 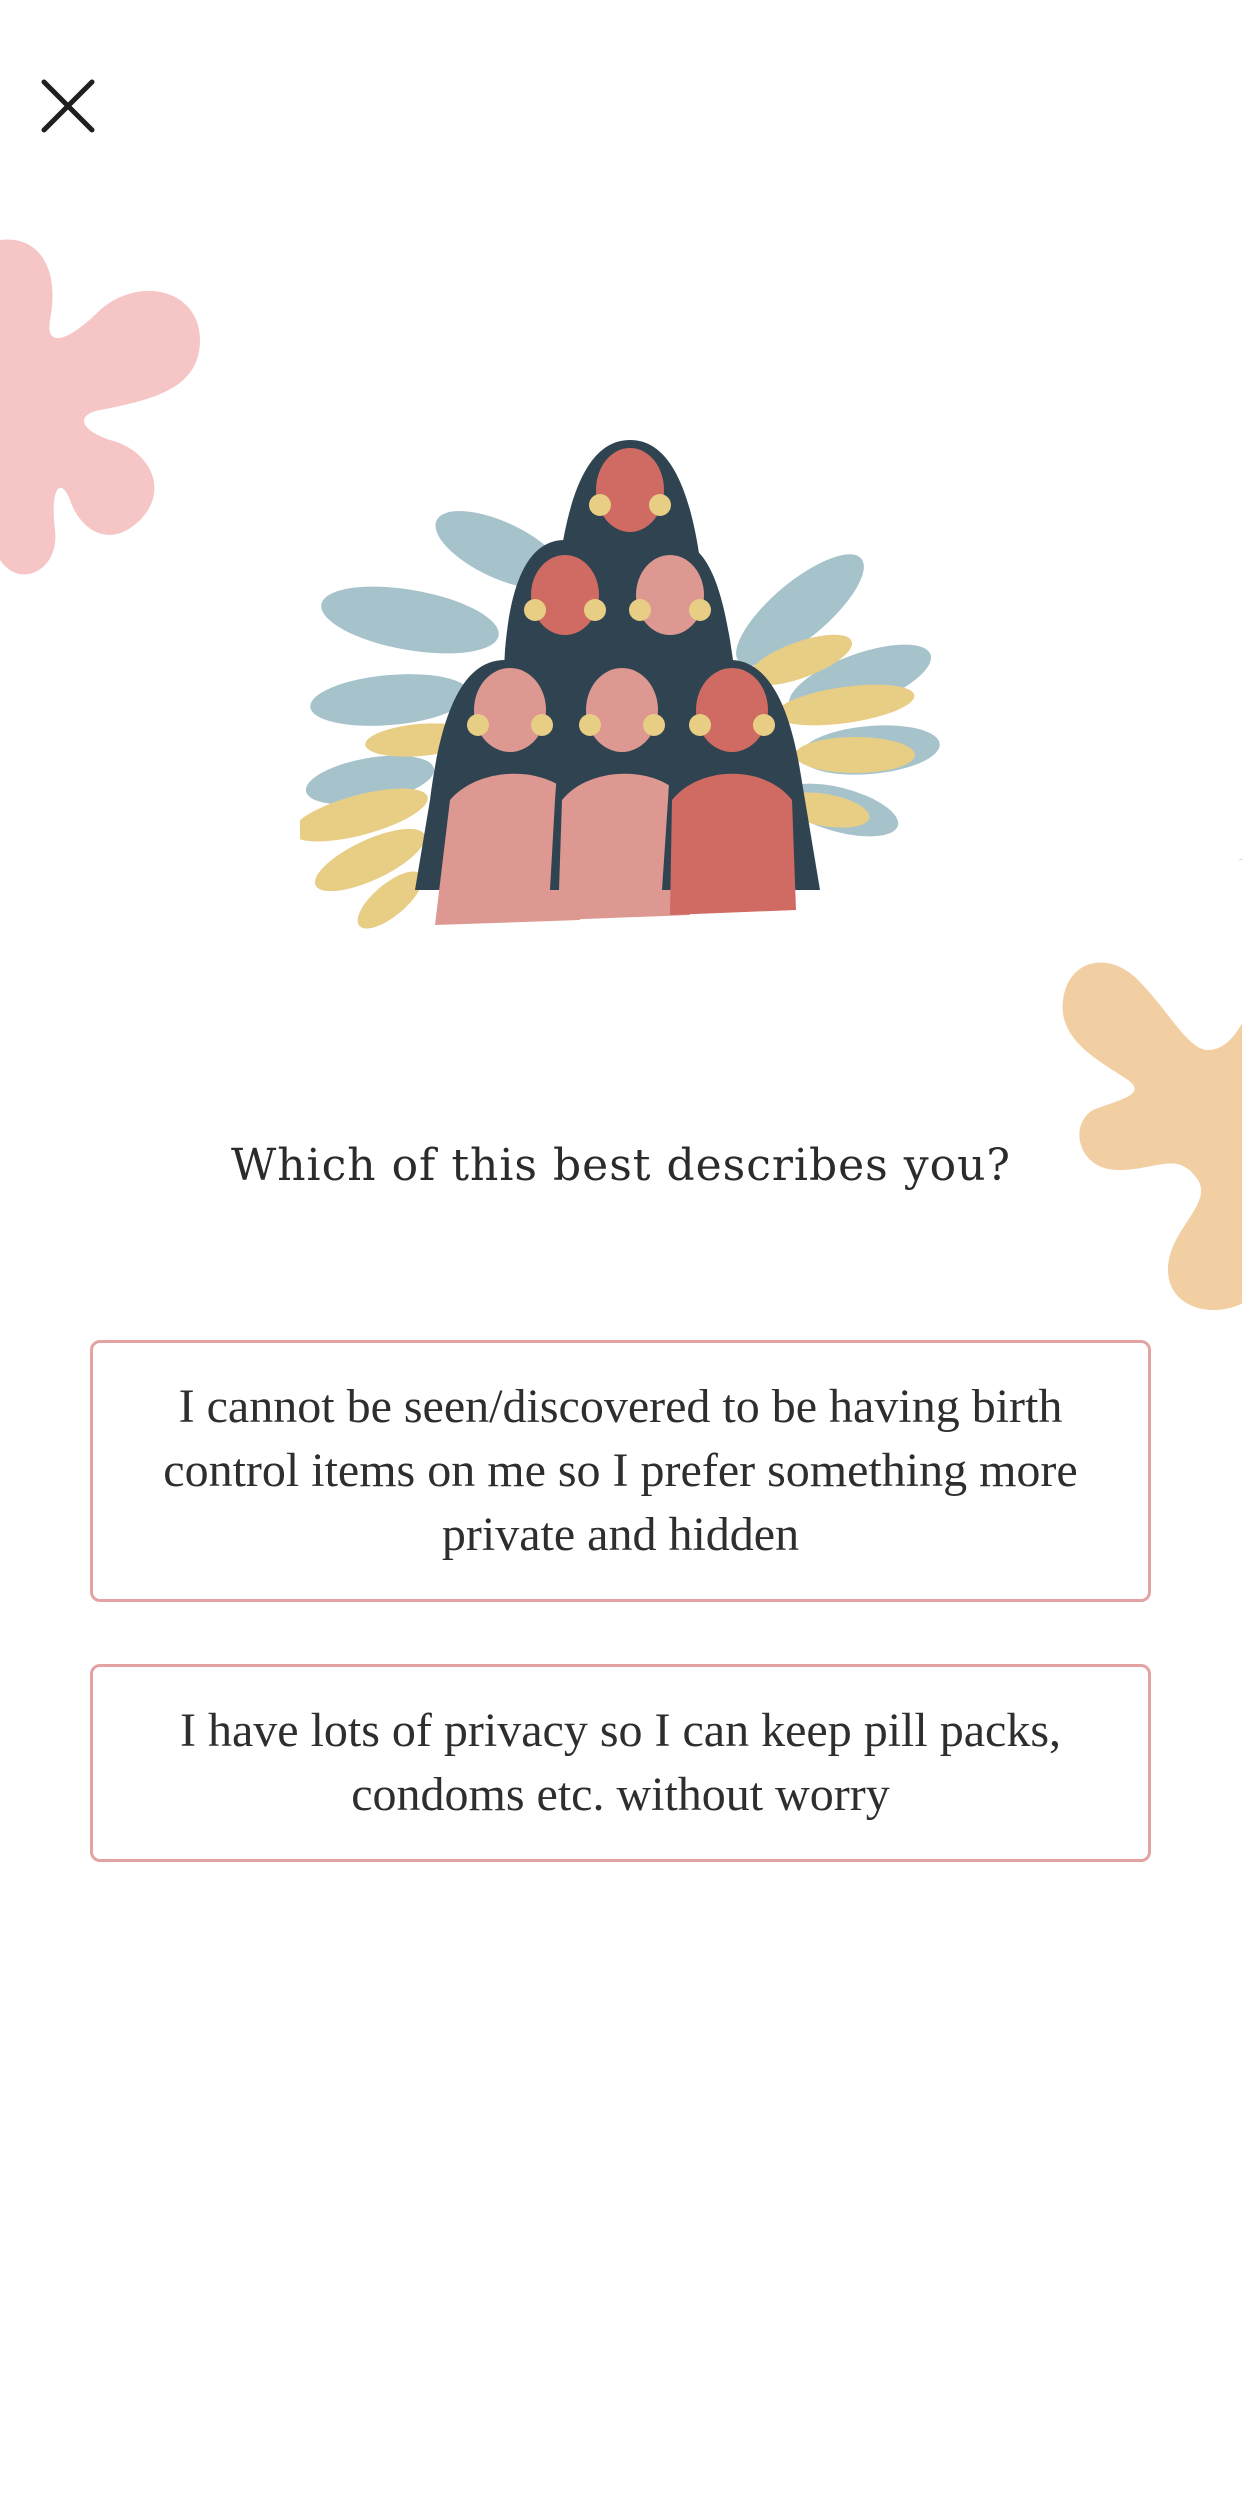 I want to click on decorative-blob-peach, so click(x=1152, y=1084).